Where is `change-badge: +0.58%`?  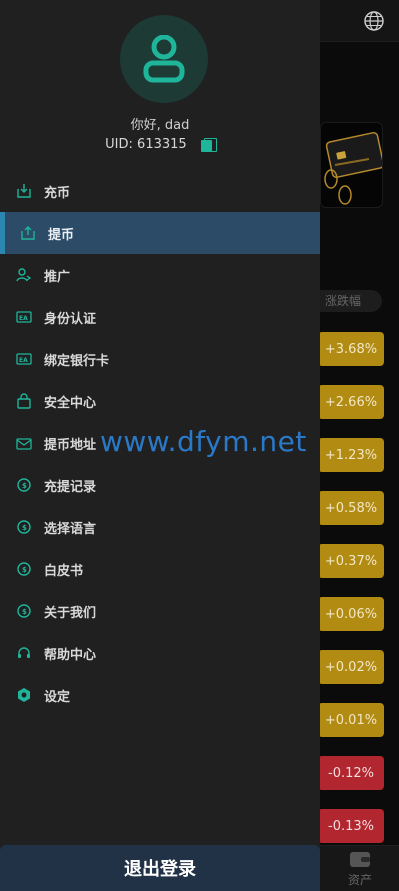 change-badge: +0.58% is located at coordinates (351, 508).